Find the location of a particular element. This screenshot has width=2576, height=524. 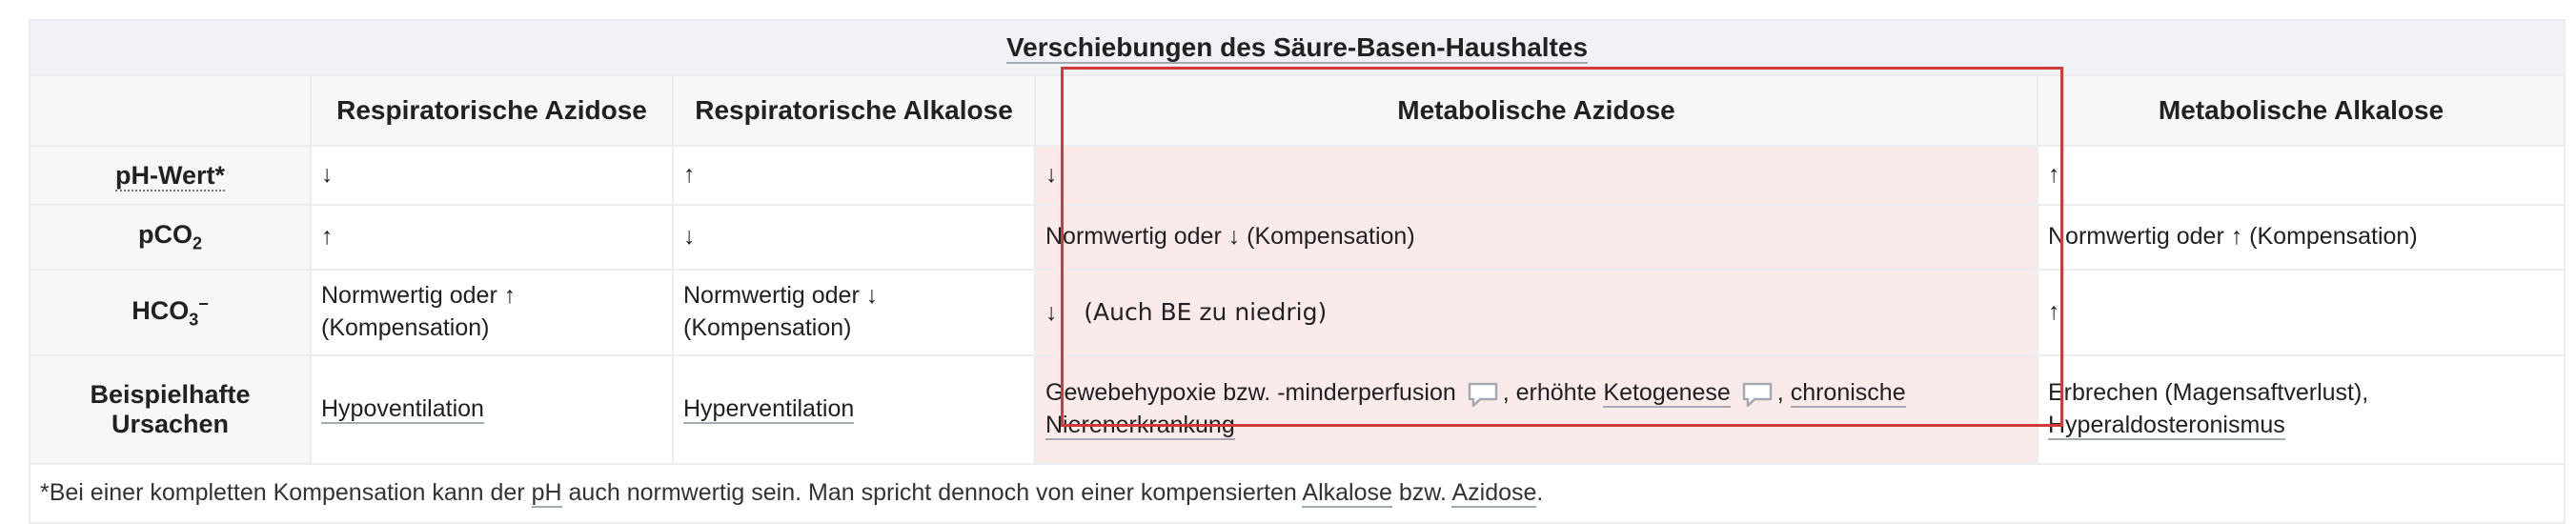

cell-causes-resp-azidose: Hypoventilation is located at coordinates (492, 410).